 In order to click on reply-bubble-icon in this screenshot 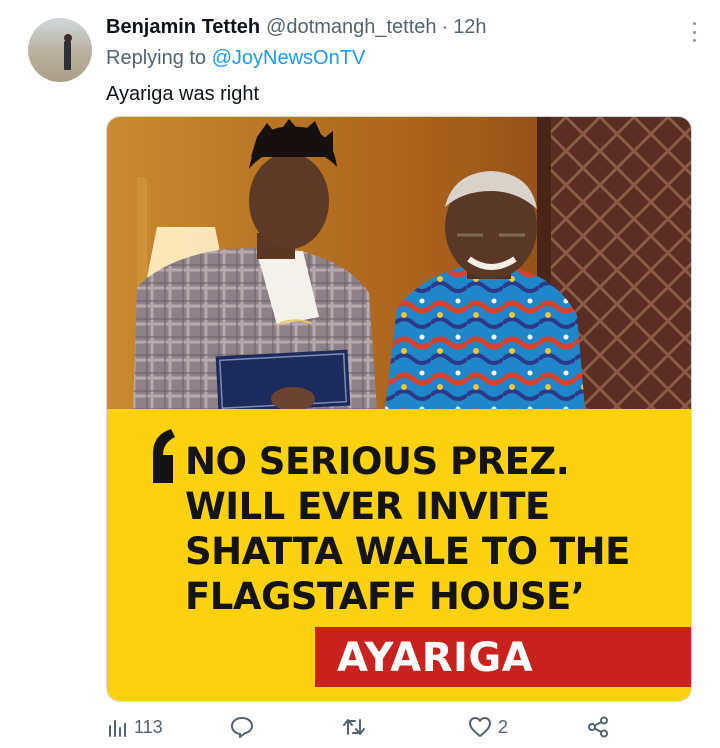, I will do `click(242, 727)`.